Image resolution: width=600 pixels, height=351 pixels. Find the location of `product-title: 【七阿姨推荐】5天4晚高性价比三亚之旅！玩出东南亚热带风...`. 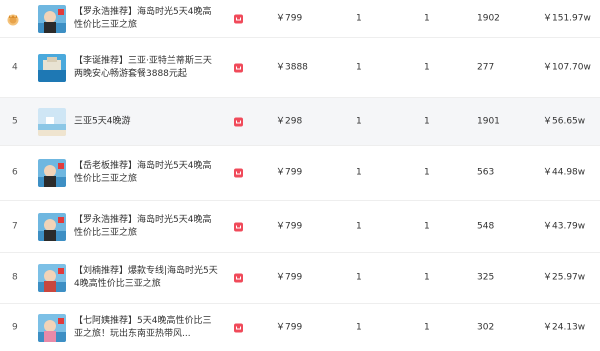

product-title: 【七阿姨推荐】5天4晚高性价比三亚之旅！玩出东南亚热带风... is located at coordinates (146, 328).